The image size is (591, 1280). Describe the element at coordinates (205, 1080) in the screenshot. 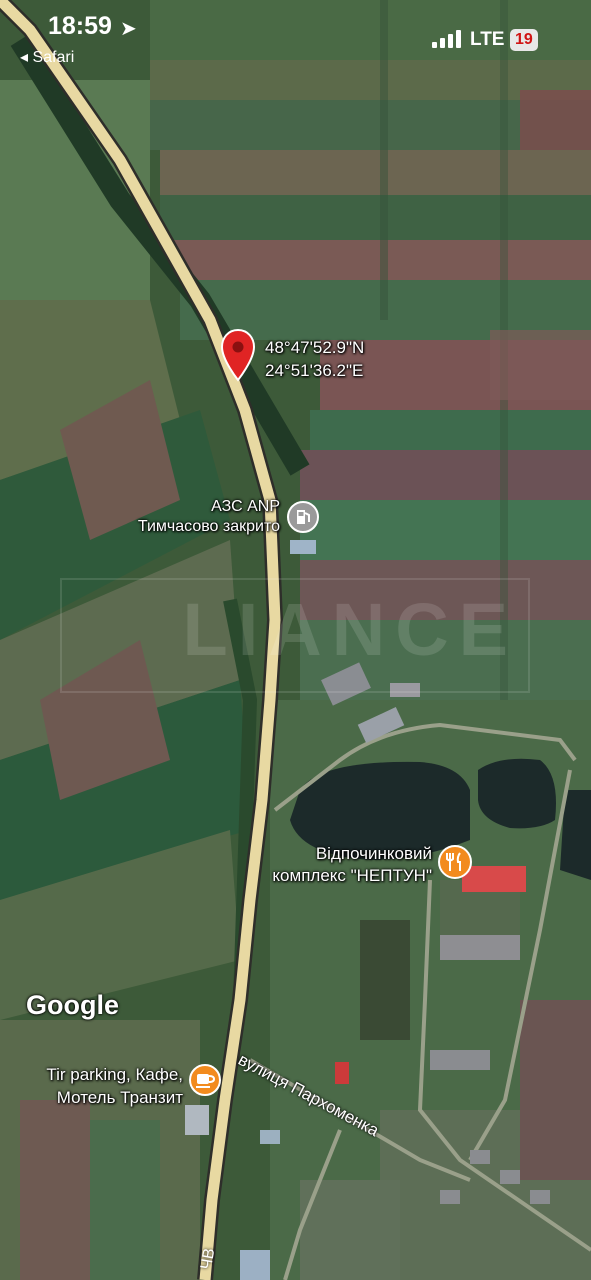

I see `cafe-icon` at that location.